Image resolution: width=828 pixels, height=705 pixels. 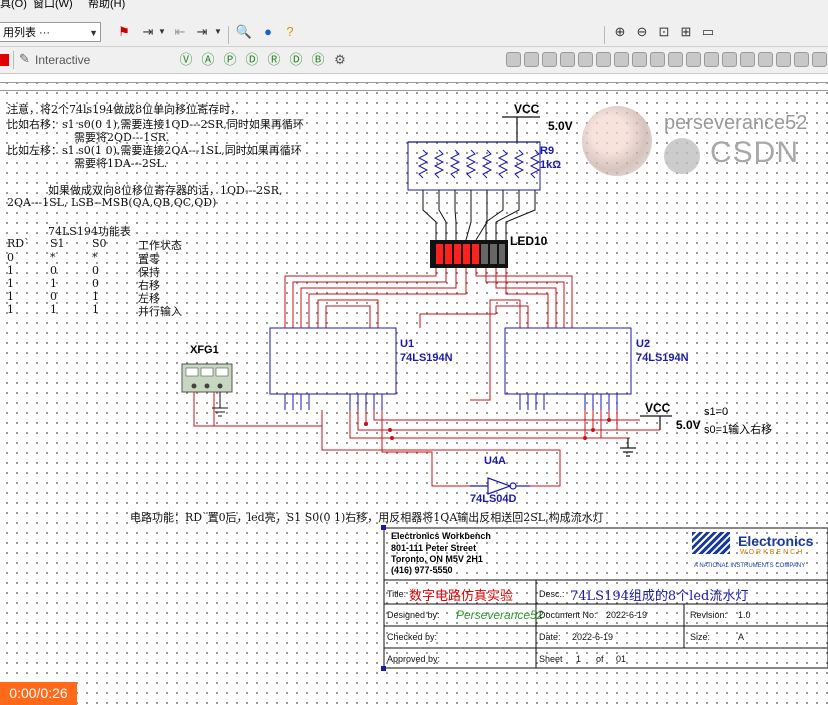 I want to click on table-cell: 并行输入, so click(x=160, y=311).